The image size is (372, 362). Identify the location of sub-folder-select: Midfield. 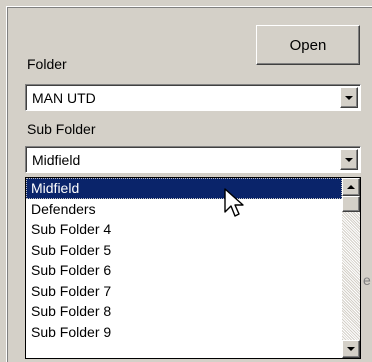
(193, 159).